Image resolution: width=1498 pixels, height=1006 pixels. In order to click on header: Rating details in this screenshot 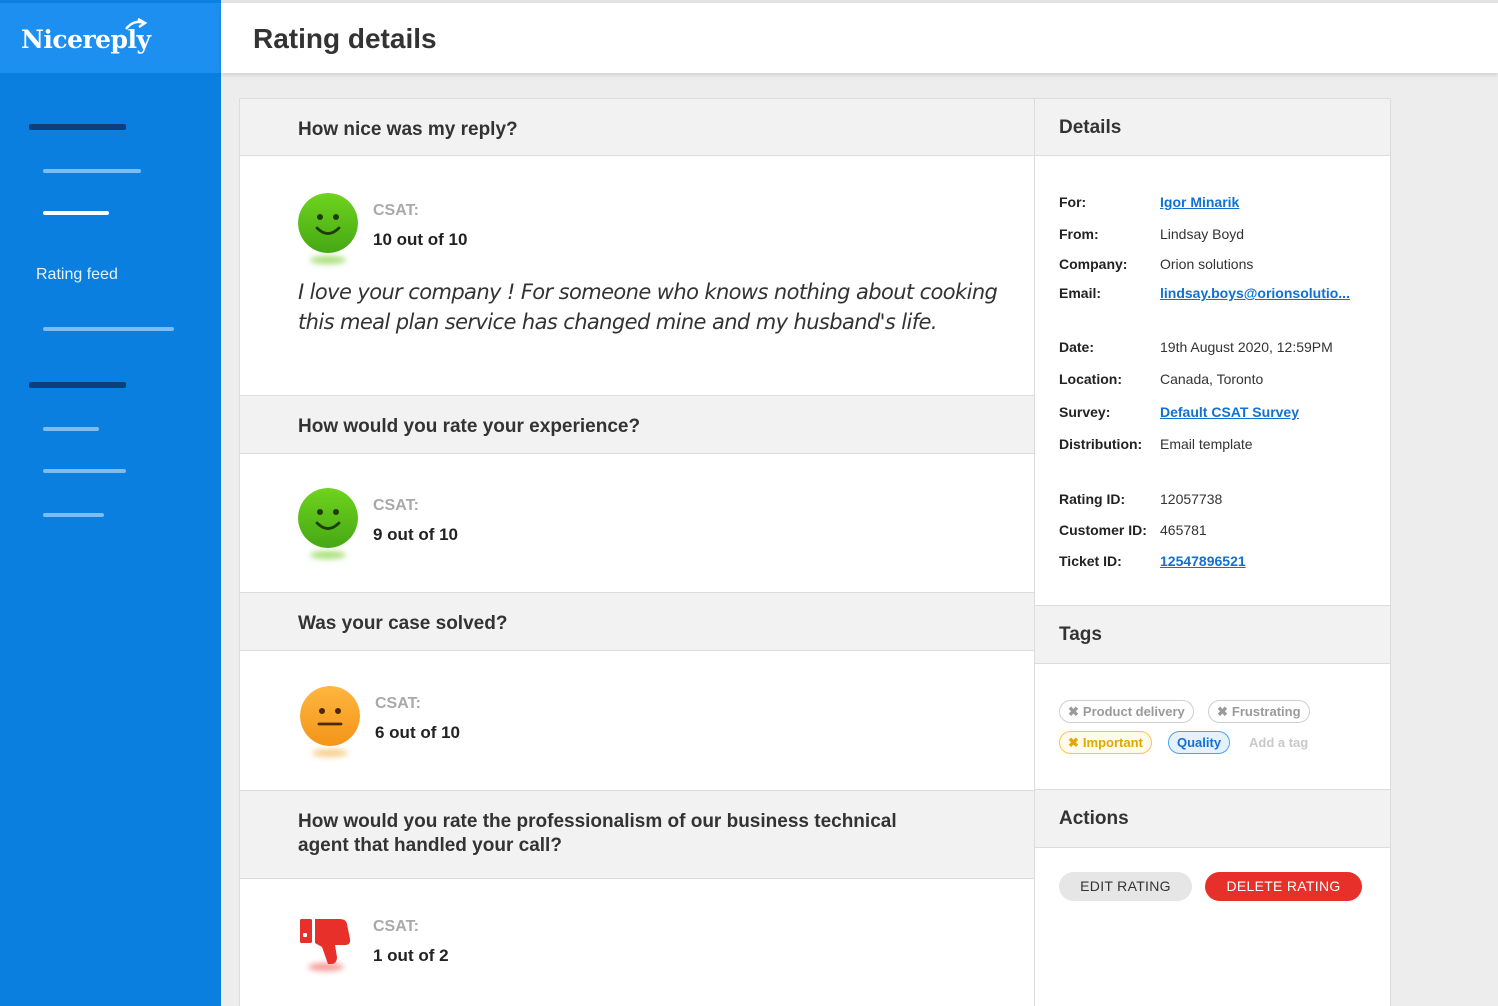, I will do `click(859, 38)`.